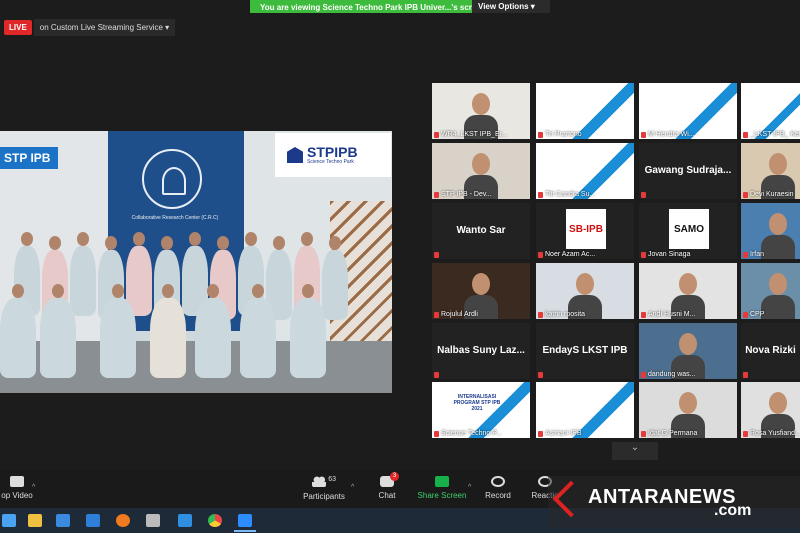  I want to click on participant-name-label, so click(541, 375).